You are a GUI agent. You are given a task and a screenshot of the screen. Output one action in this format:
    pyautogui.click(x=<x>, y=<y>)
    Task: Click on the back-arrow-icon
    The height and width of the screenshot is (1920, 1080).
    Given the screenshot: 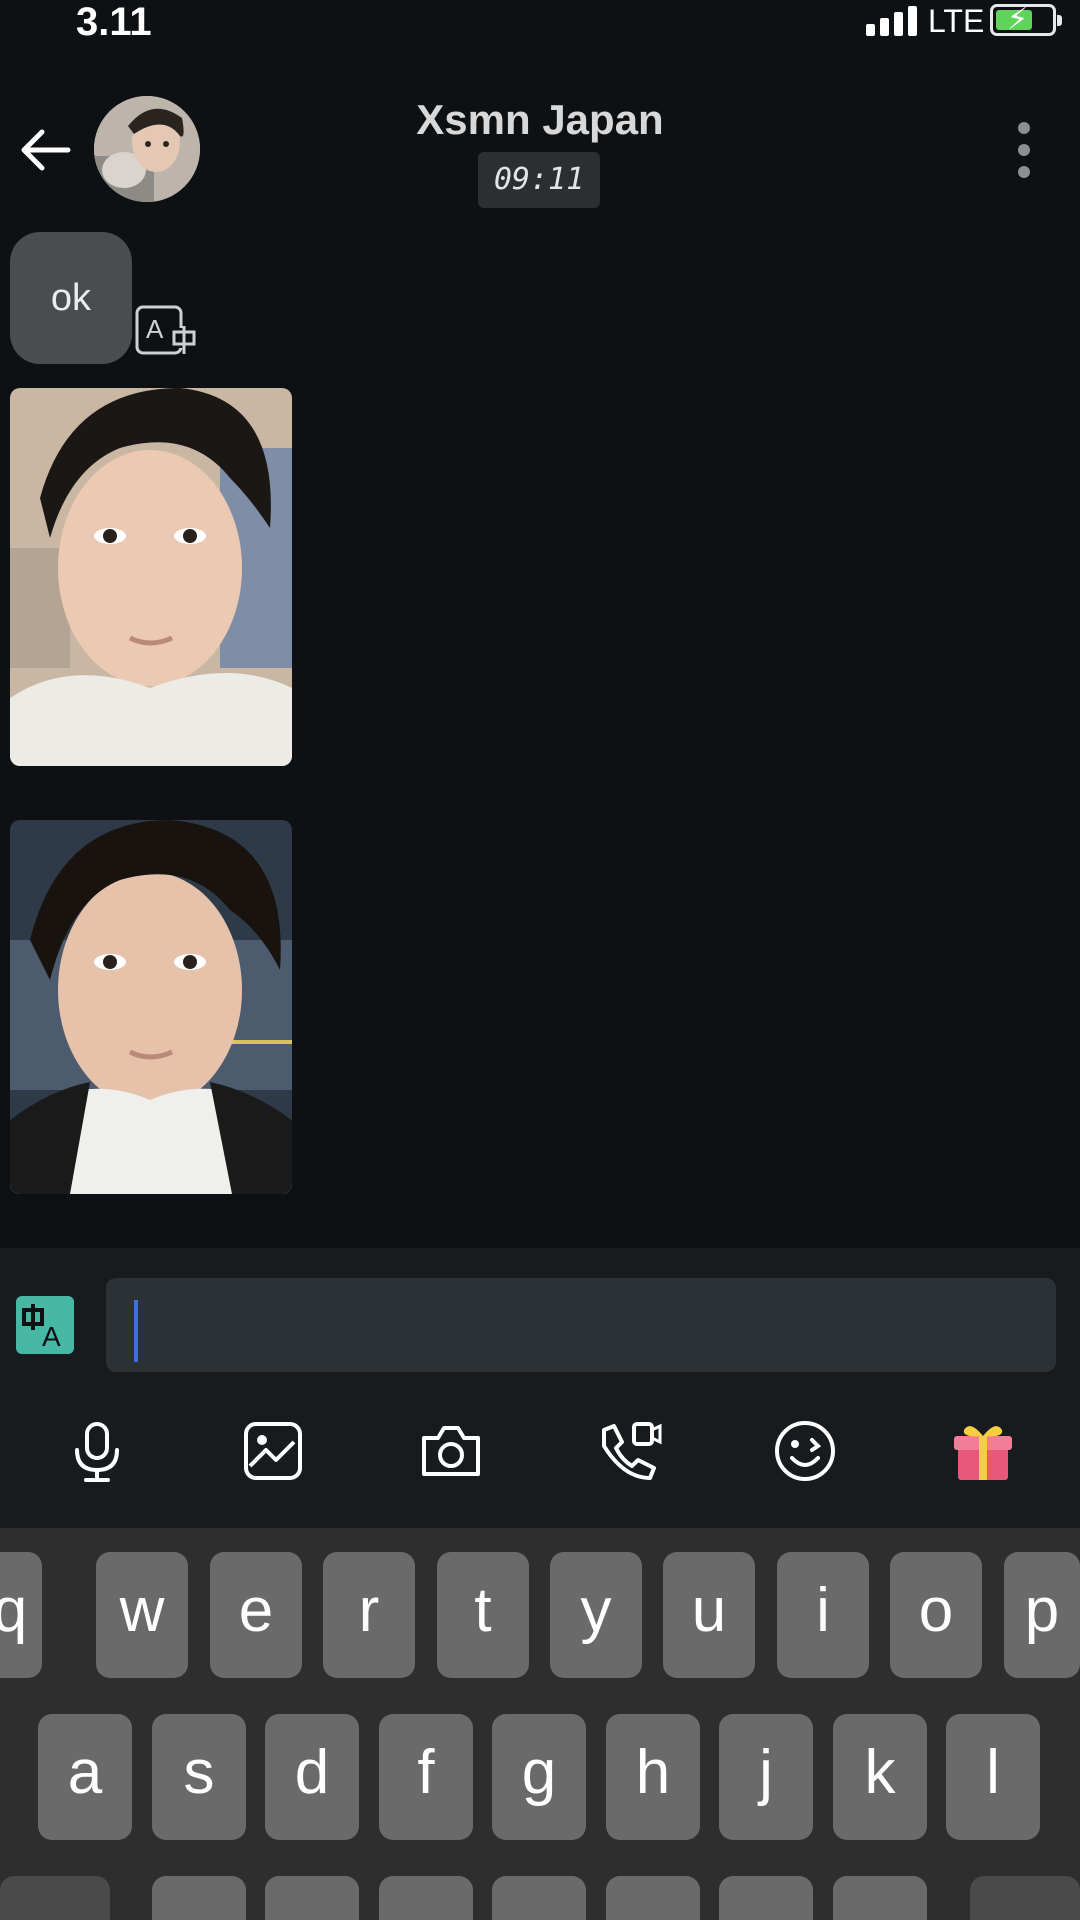 What is the action you would take?
    pyautogui.click(x=46, y=150)
    